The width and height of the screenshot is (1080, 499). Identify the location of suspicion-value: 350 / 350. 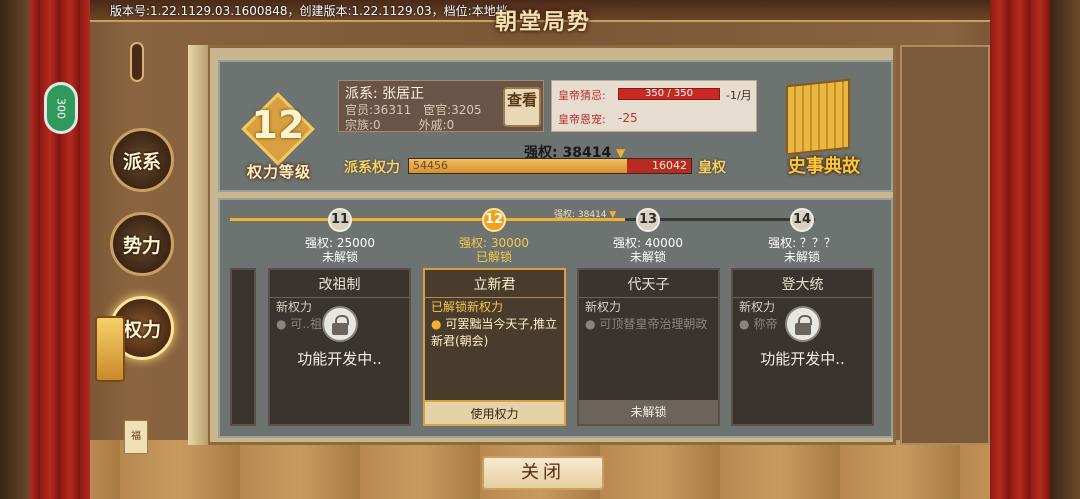
(669, 93).